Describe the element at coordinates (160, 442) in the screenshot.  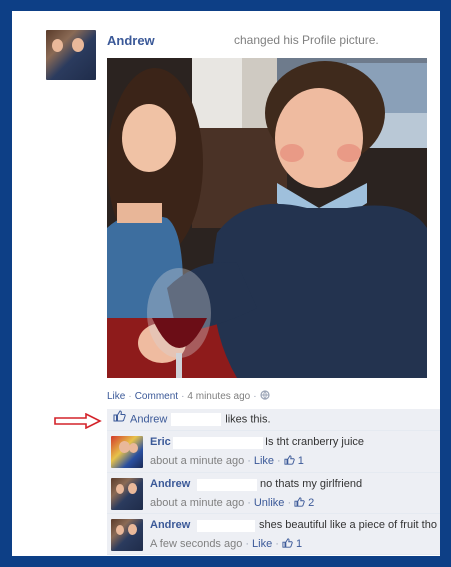
I see `commenter-name: Eric` at that location.